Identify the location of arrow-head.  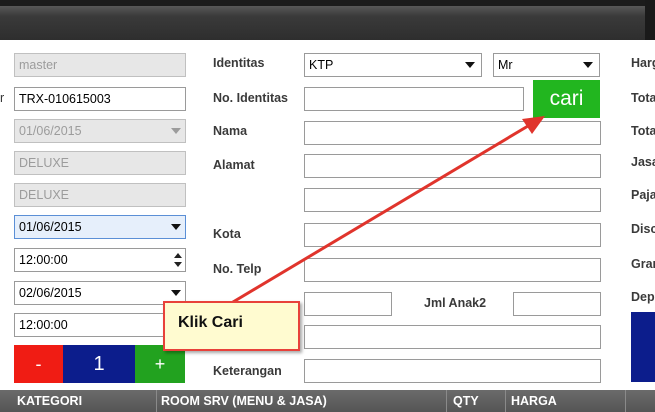
(533, 125).